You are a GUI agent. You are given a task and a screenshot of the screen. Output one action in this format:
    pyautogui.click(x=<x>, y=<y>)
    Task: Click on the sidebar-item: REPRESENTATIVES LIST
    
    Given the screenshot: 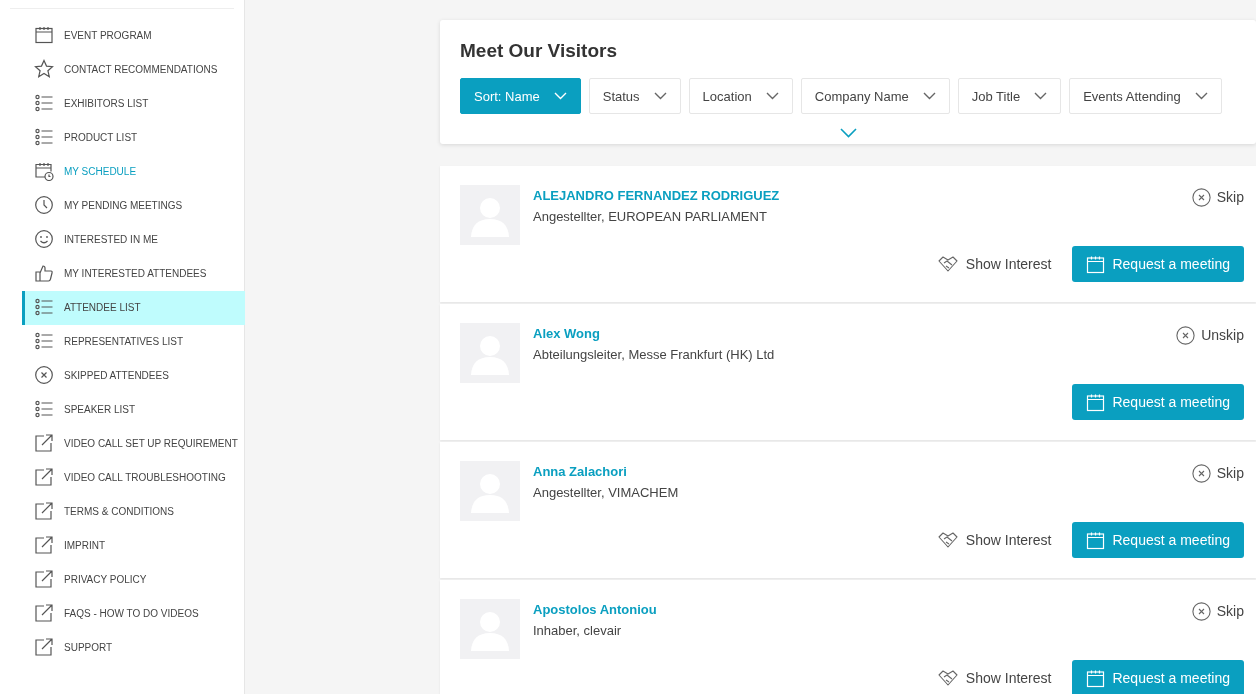 What is the action you would take?
    pyautogui.click(x=133, y=342)
    